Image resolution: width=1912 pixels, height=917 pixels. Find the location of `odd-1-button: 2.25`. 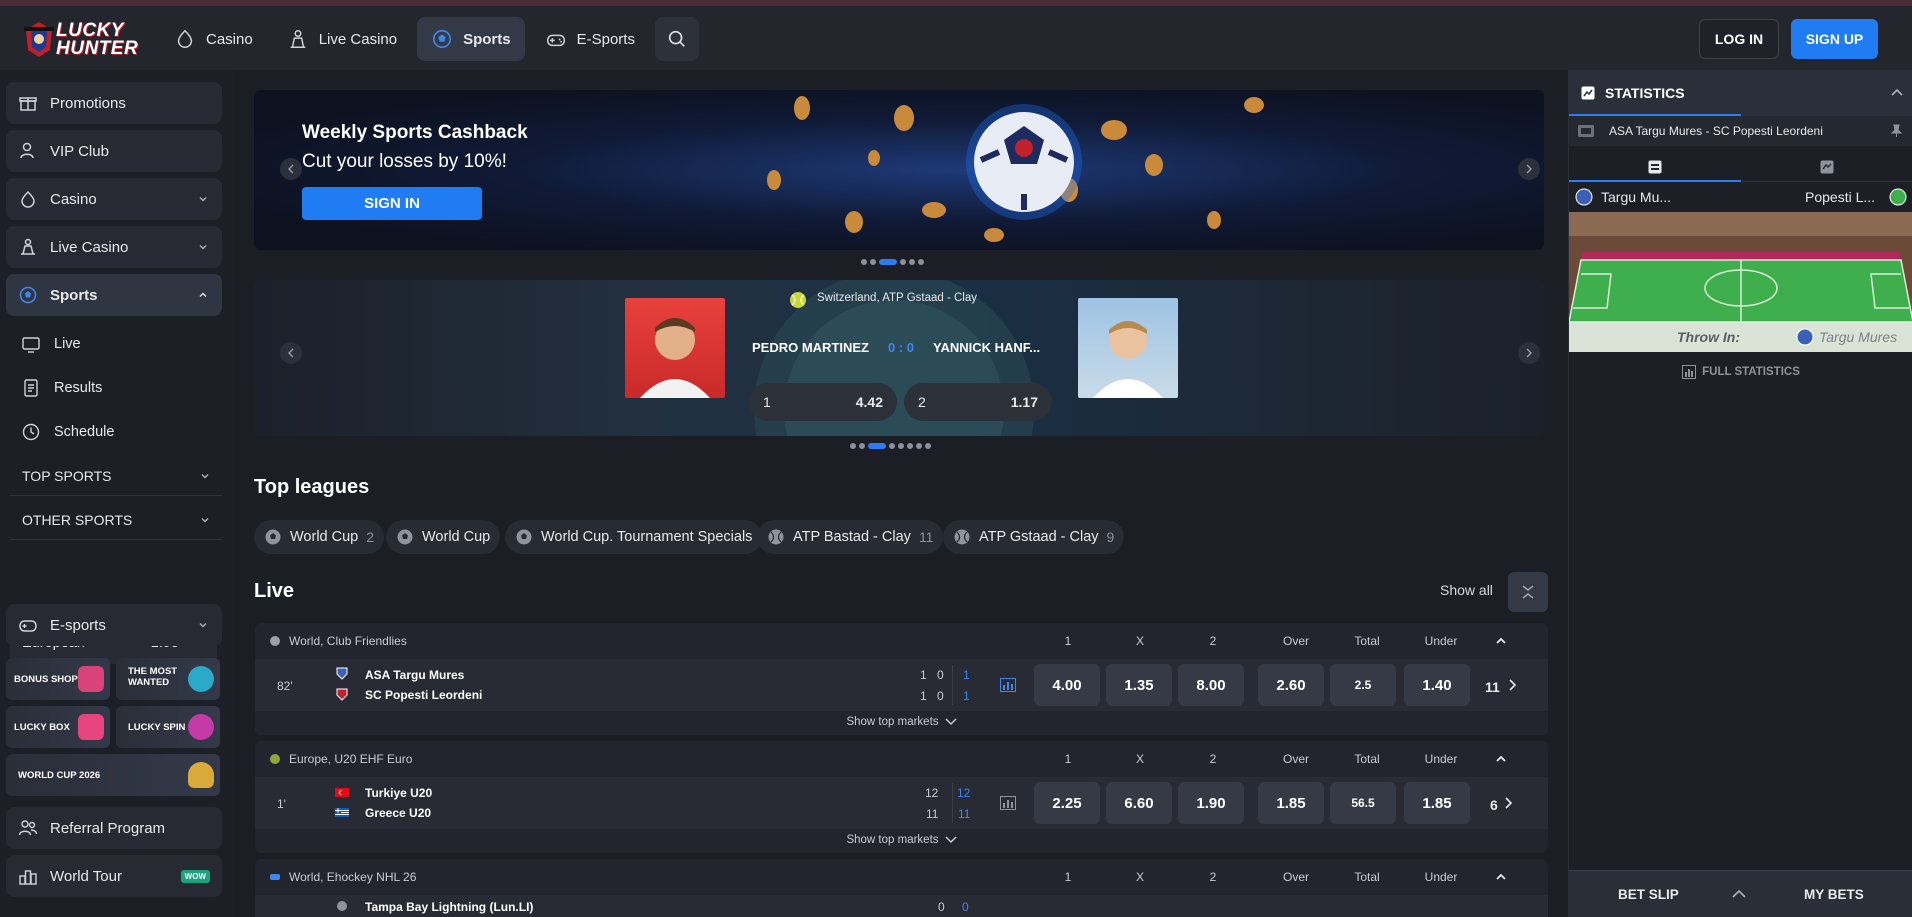

odd-1-button: 2.25 is located at coordinates (1067, 803).